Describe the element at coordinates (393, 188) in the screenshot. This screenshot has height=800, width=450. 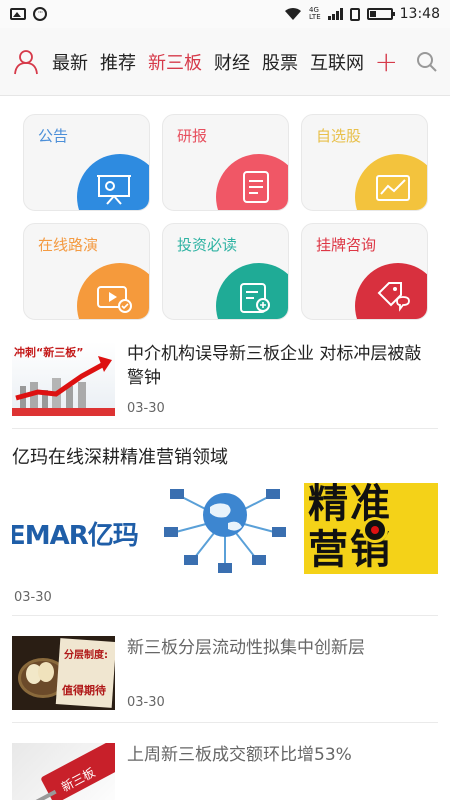
I see `chart-icon` at that location.